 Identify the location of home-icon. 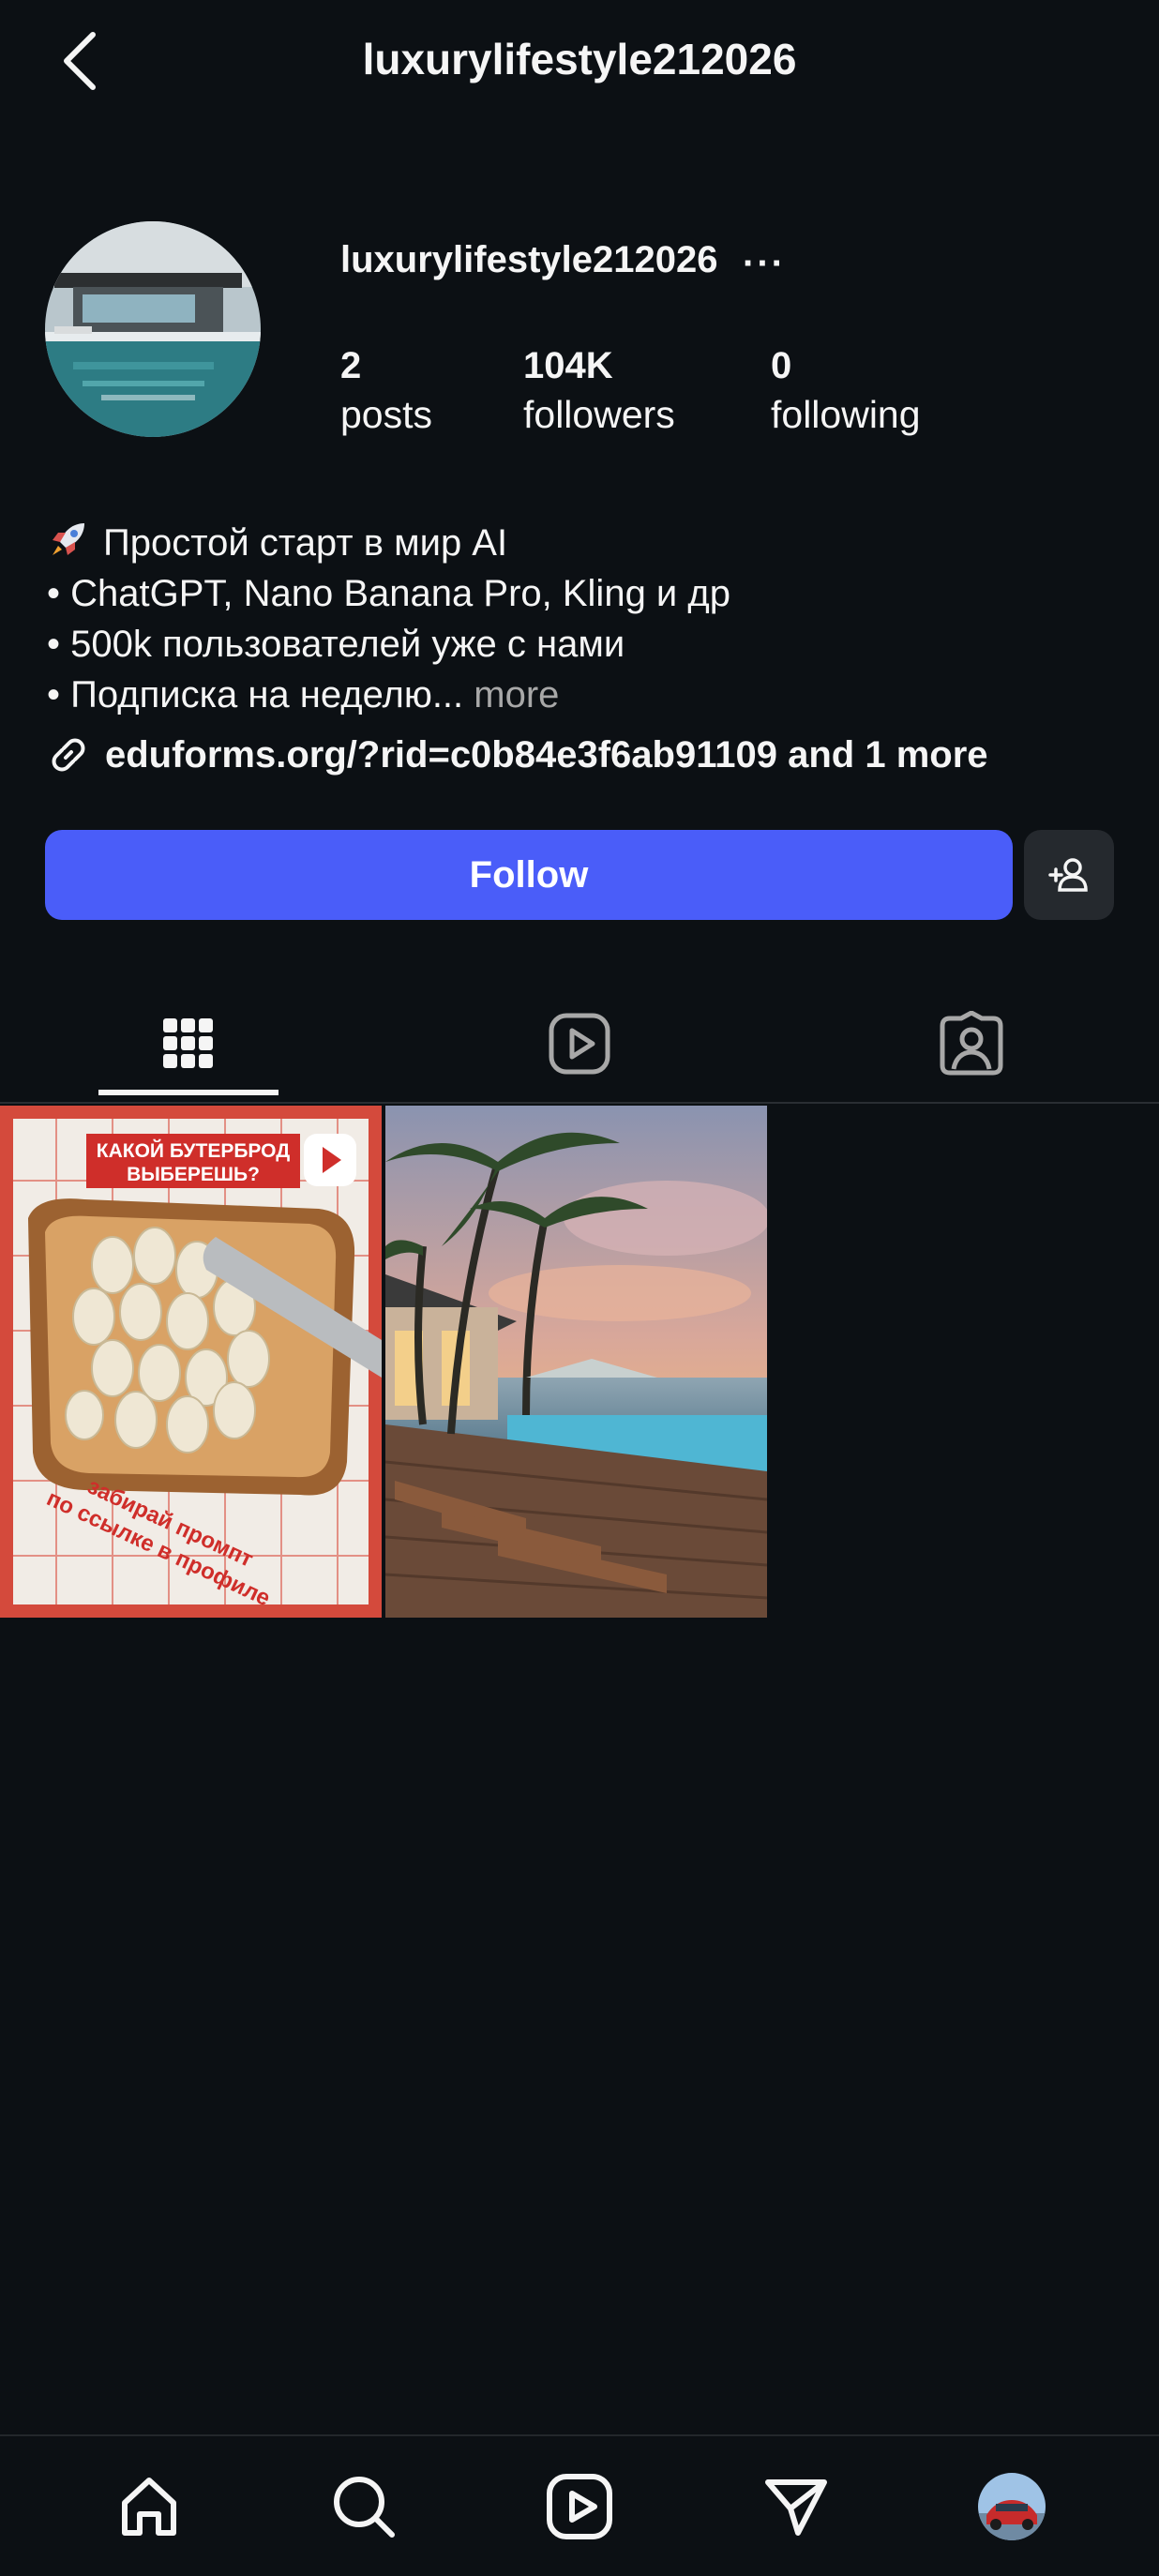
(149, 2507).